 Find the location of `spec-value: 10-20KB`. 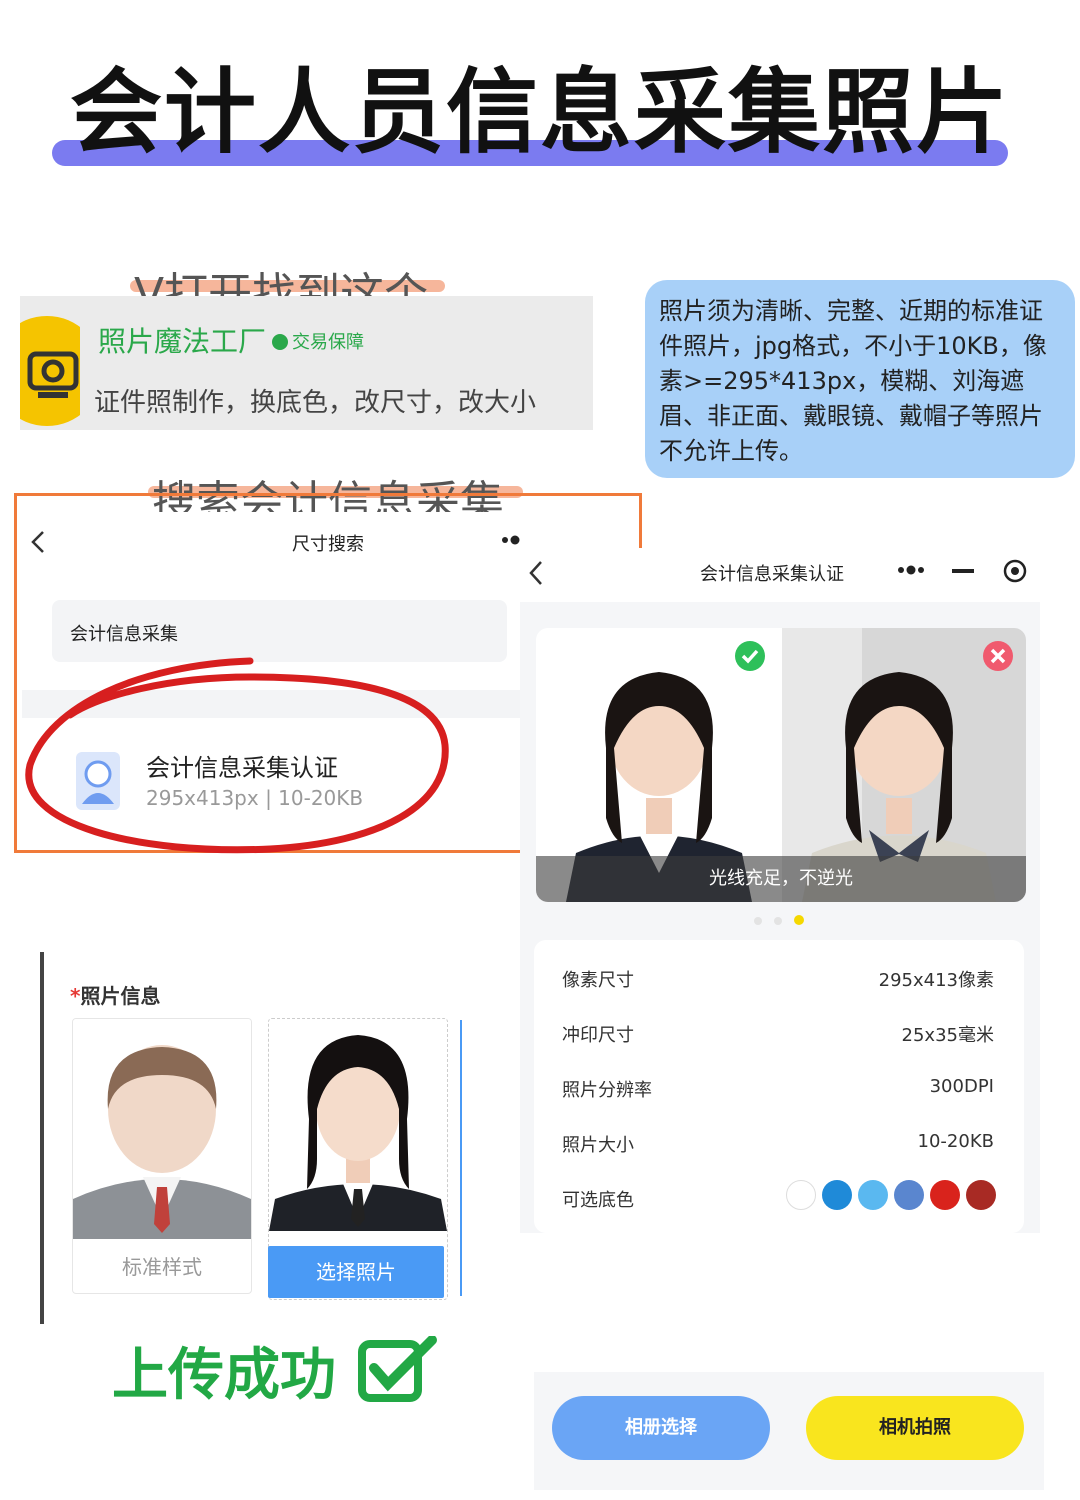

spec-value: 10-20KB is located at coordinates (955, 1141).